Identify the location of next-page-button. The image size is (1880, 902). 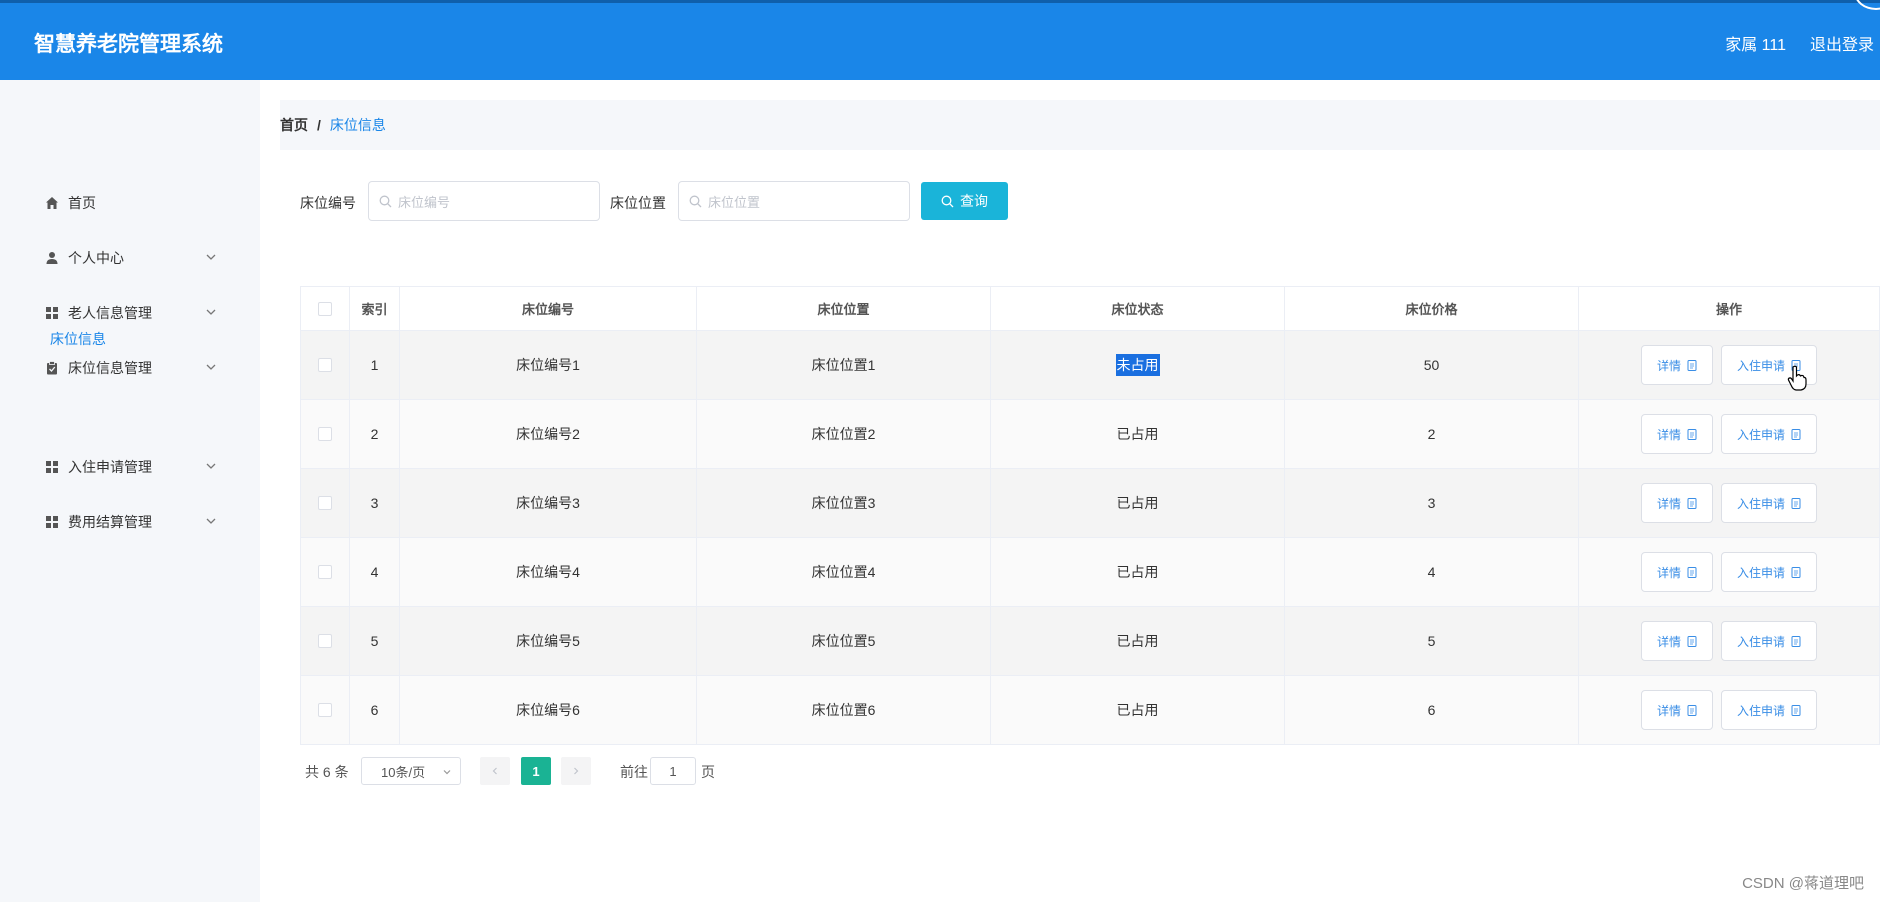
(576, 771).